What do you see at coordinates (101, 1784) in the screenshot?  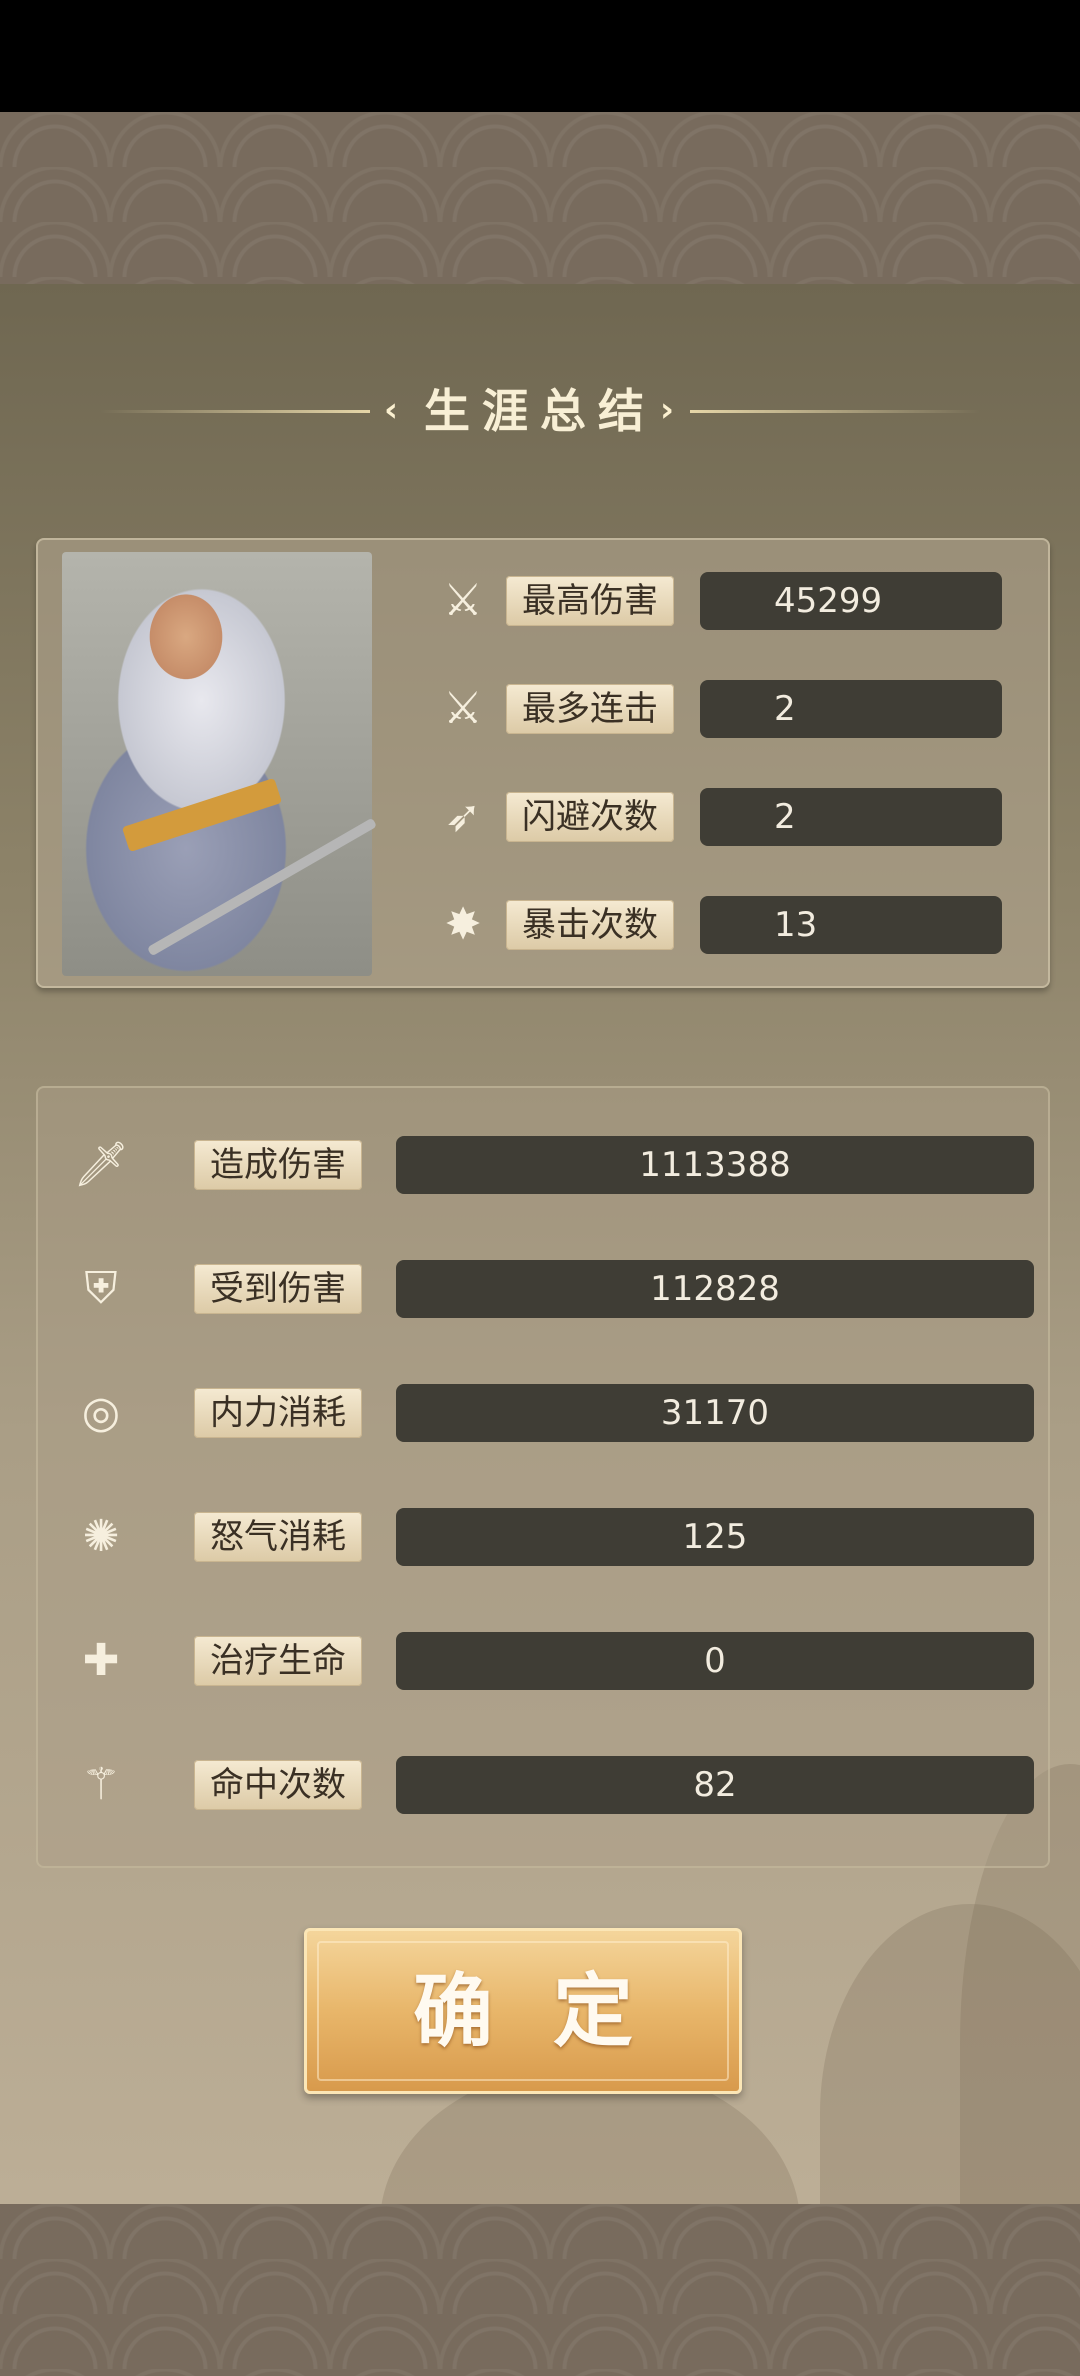 I see `hit-sword-icon: ⚚` at bounding box center [101, 1784].